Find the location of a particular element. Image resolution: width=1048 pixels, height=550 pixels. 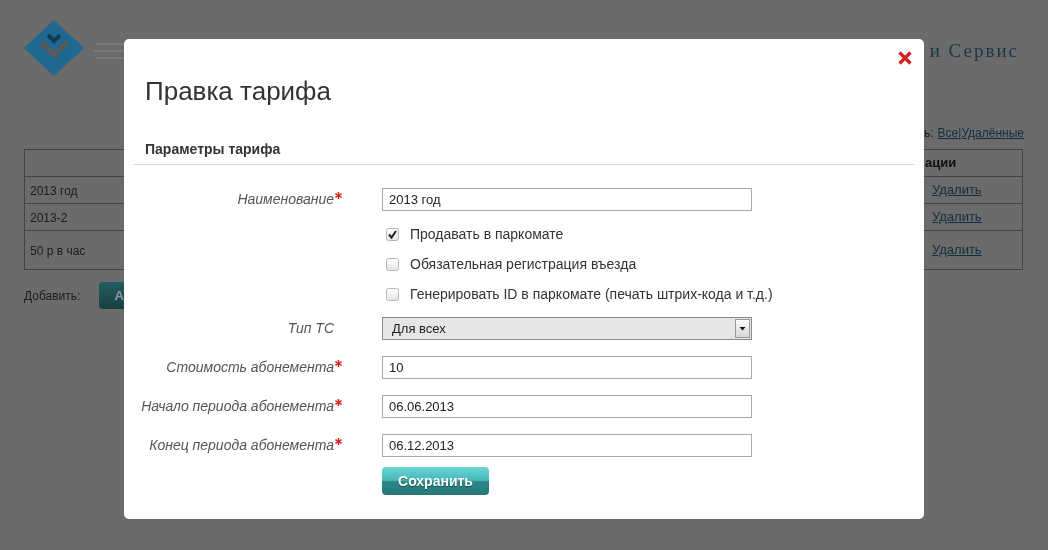

save-button: Сохранить is located at coordinates (435, 481).